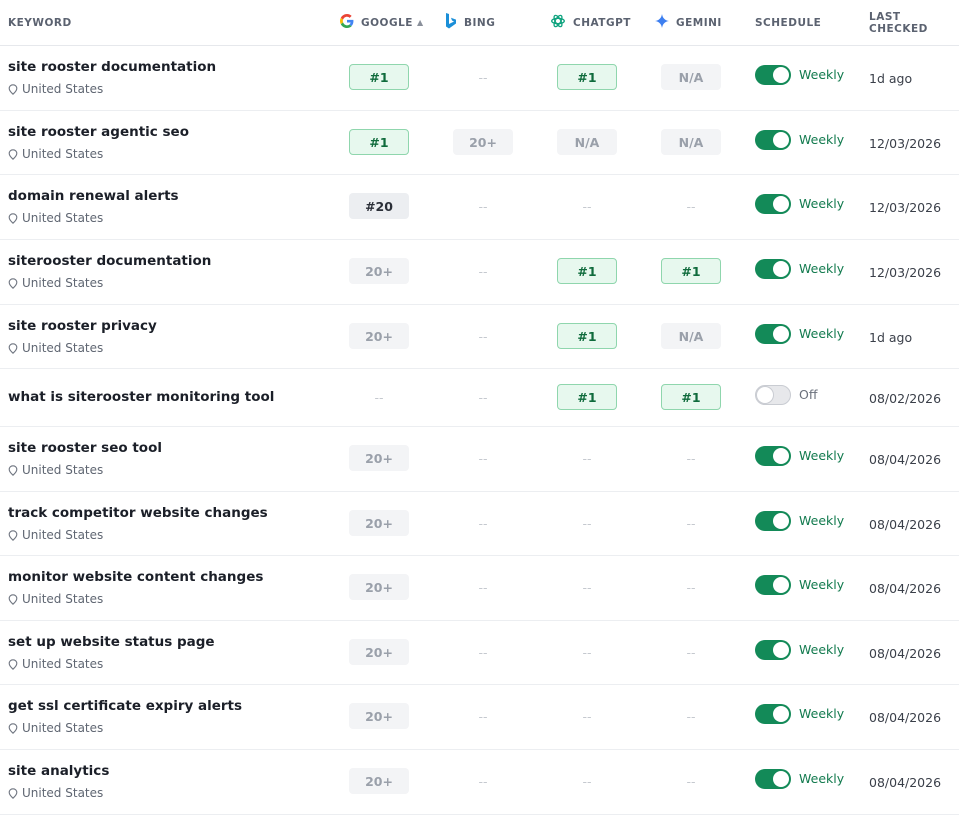 This screenshot has width=959, height=815. I want to click on keyword-text: track competitor website changes, so click(138, 513).